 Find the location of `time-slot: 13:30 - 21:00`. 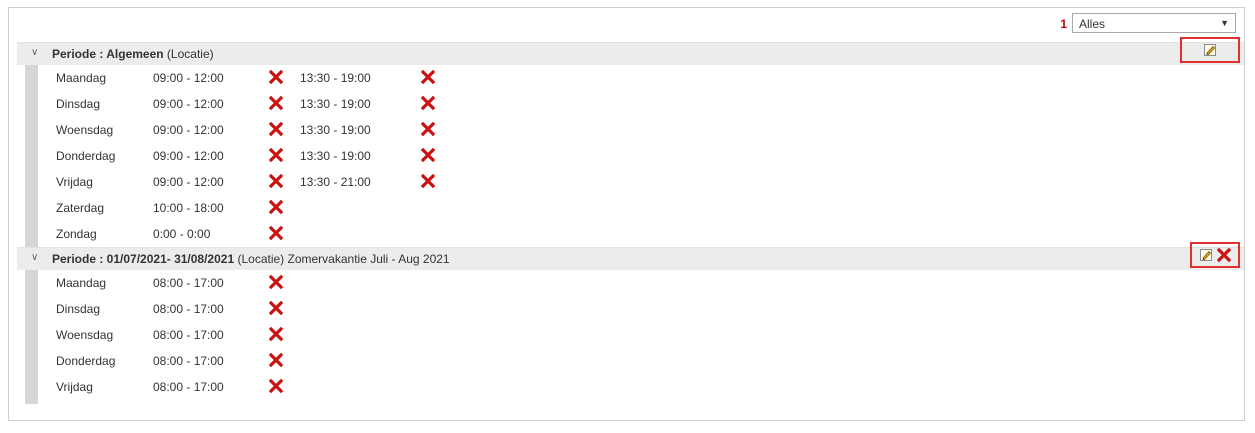

time-slot: 13:30 - 21:00 is located at coordinates (335, 182).